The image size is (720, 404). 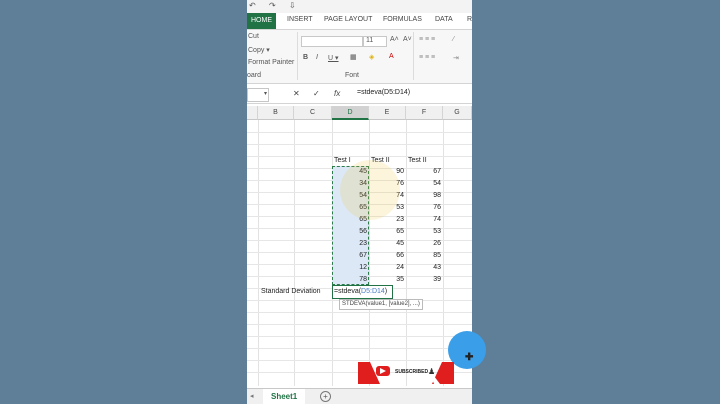 What do you see at coordinates (453, 39) in the screenshot?
I see `orientation-icon: ⁄` at bounding box center [453, 39].